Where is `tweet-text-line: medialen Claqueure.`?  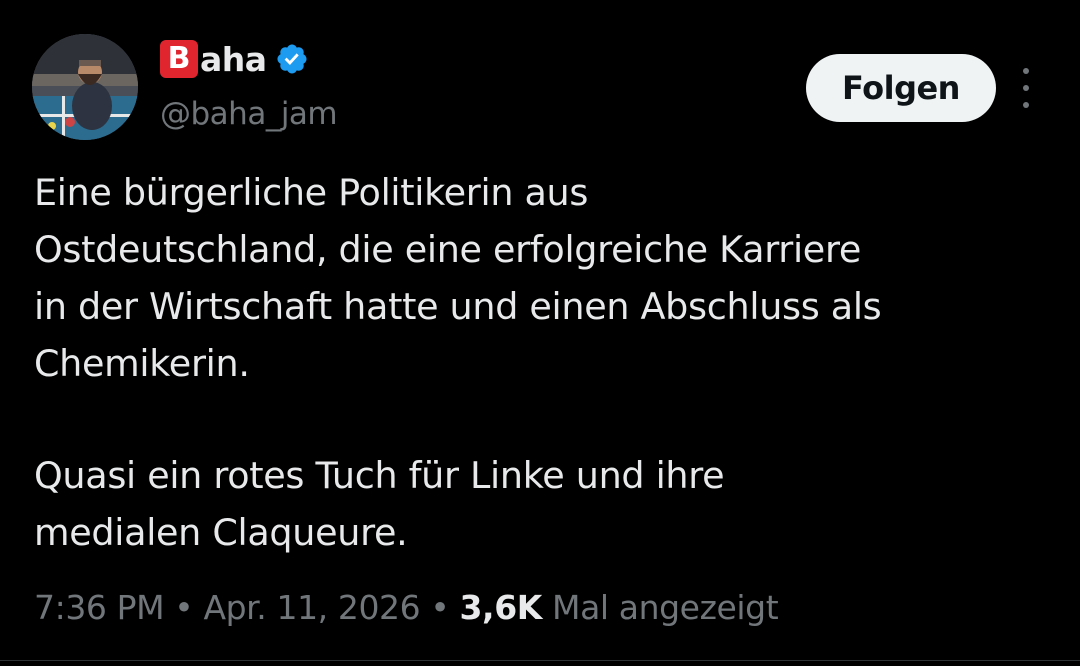 tweet-text-line: medialen Claqueure. is located at coordinates (221, 532).